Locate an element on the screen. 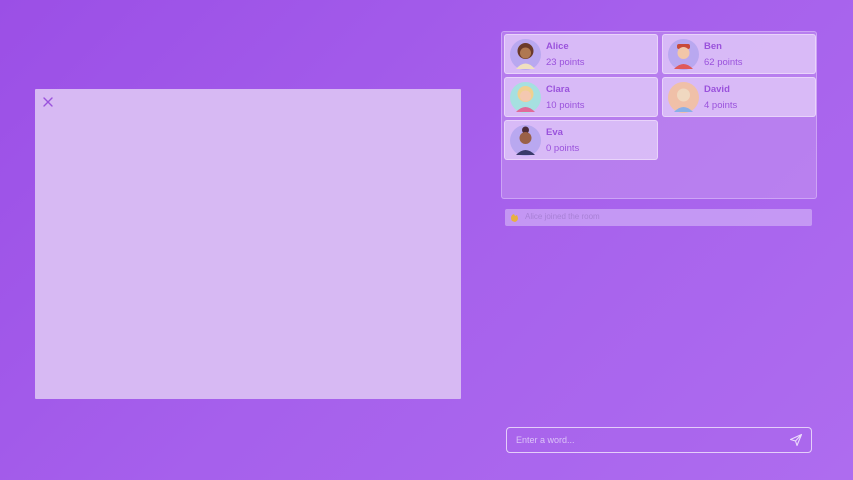  man-bald-avatar-icon is located at coordinates (683, 97).